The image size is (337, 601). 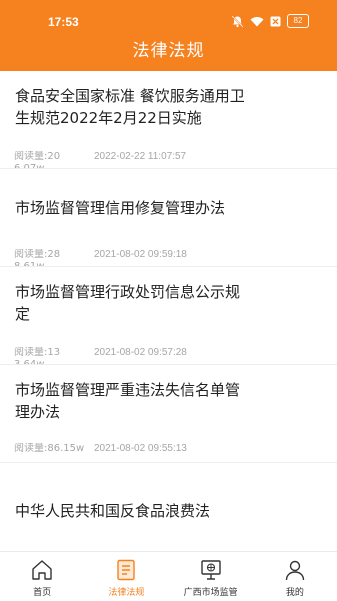 I want to click on article-title: 中华人民共和国反食品浪费法, so click(x=113, y=511).